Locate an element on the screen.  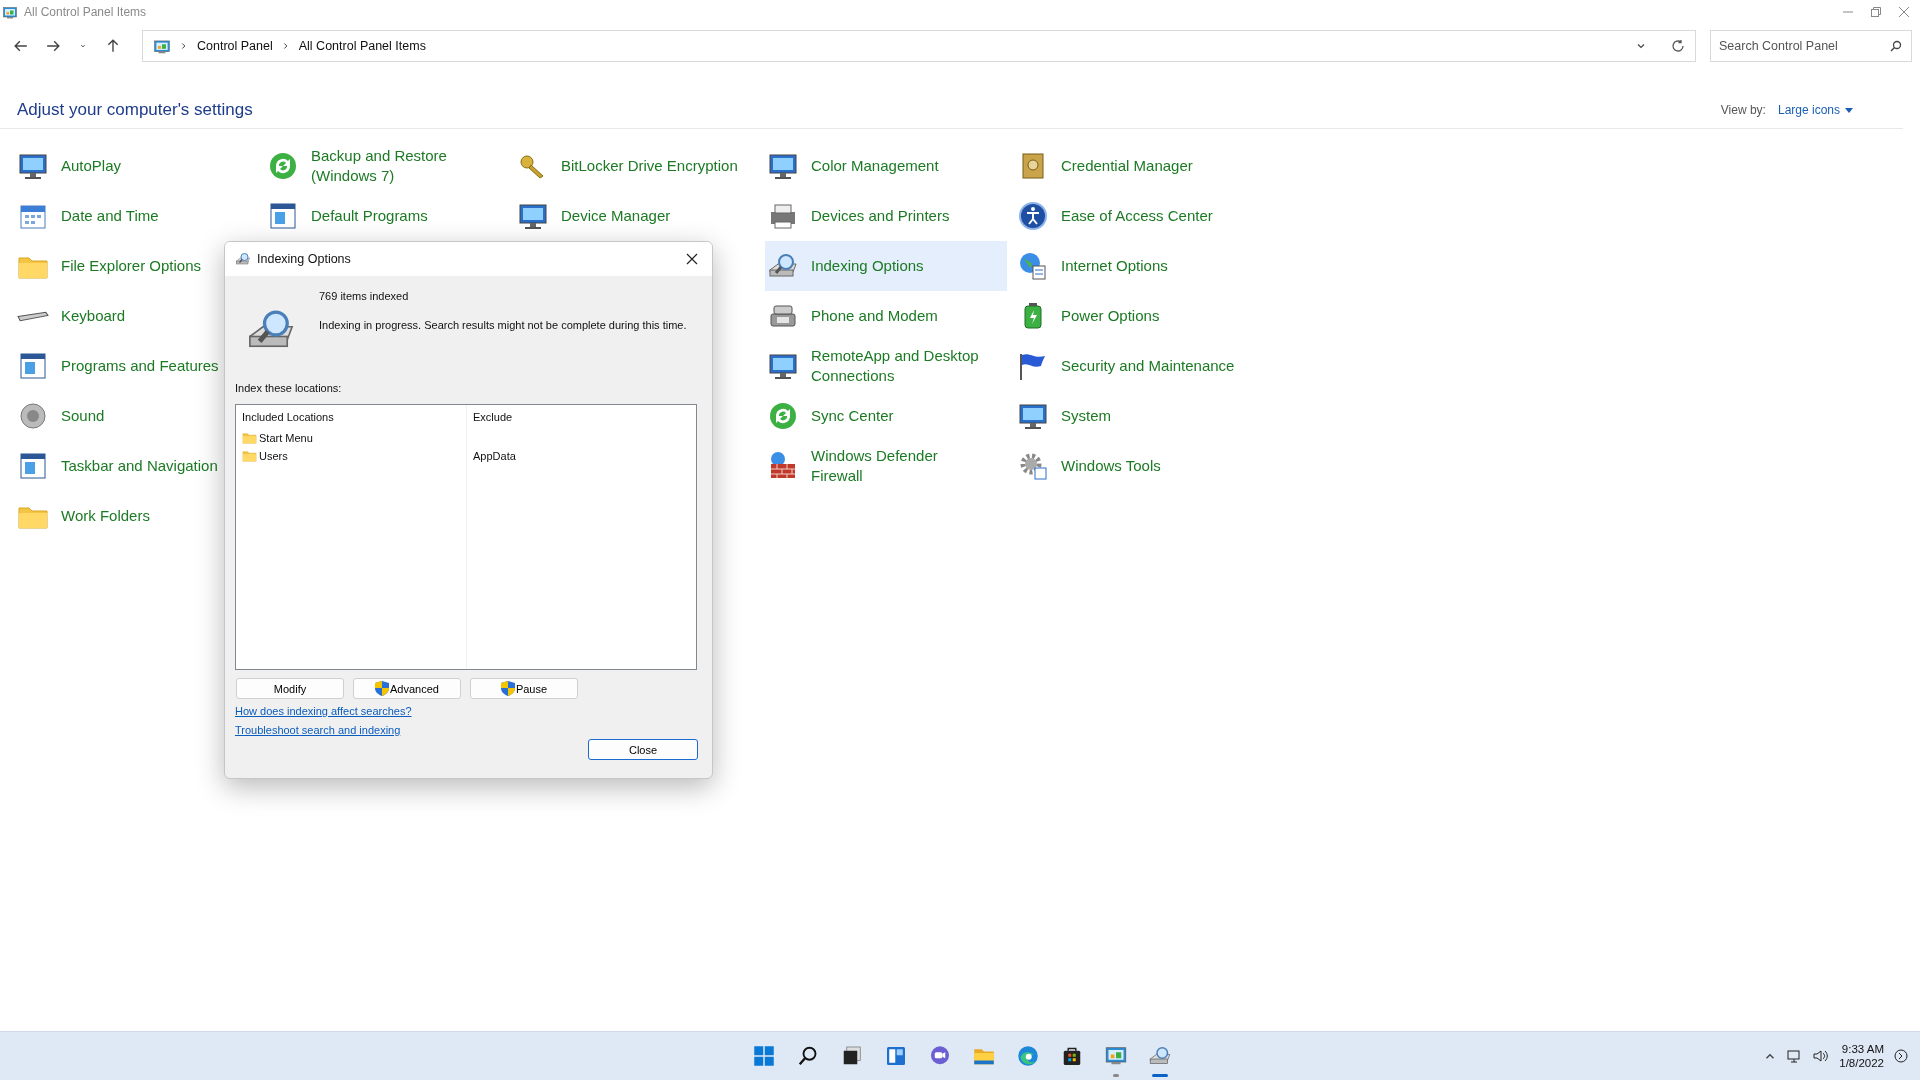
window-title: All Control Panel Items is located at coordinates (85, 12).